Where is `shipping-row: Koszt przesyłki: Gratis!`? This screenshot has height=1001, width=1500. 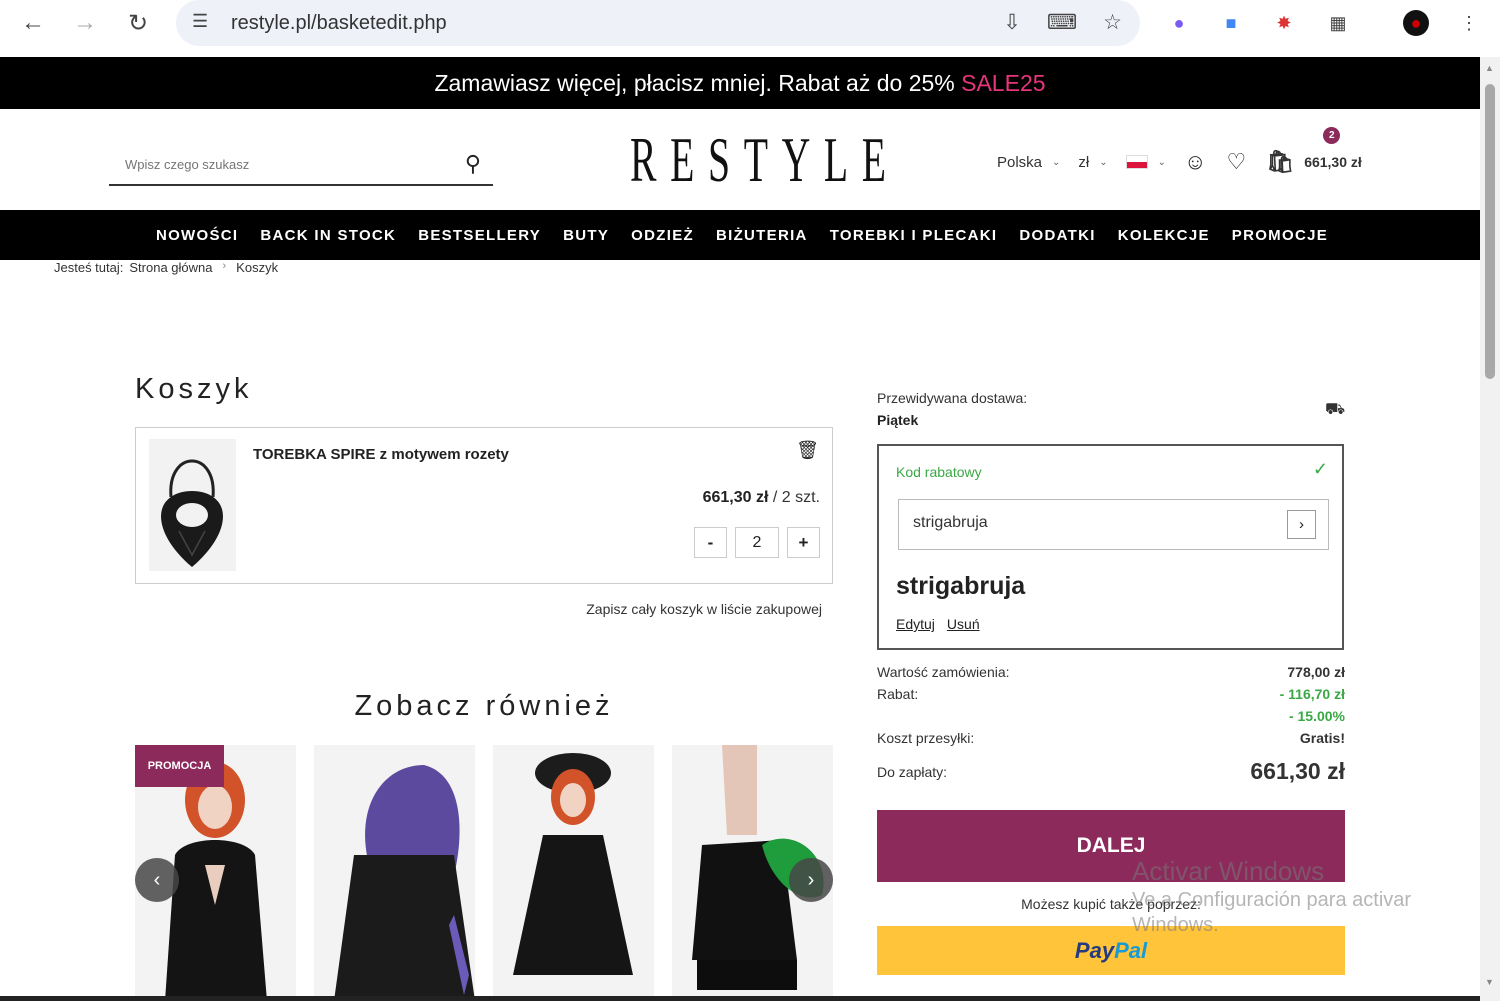 shipping-row: Koszt przesyłki: Gratis! is located at coordinates (1111, 738).